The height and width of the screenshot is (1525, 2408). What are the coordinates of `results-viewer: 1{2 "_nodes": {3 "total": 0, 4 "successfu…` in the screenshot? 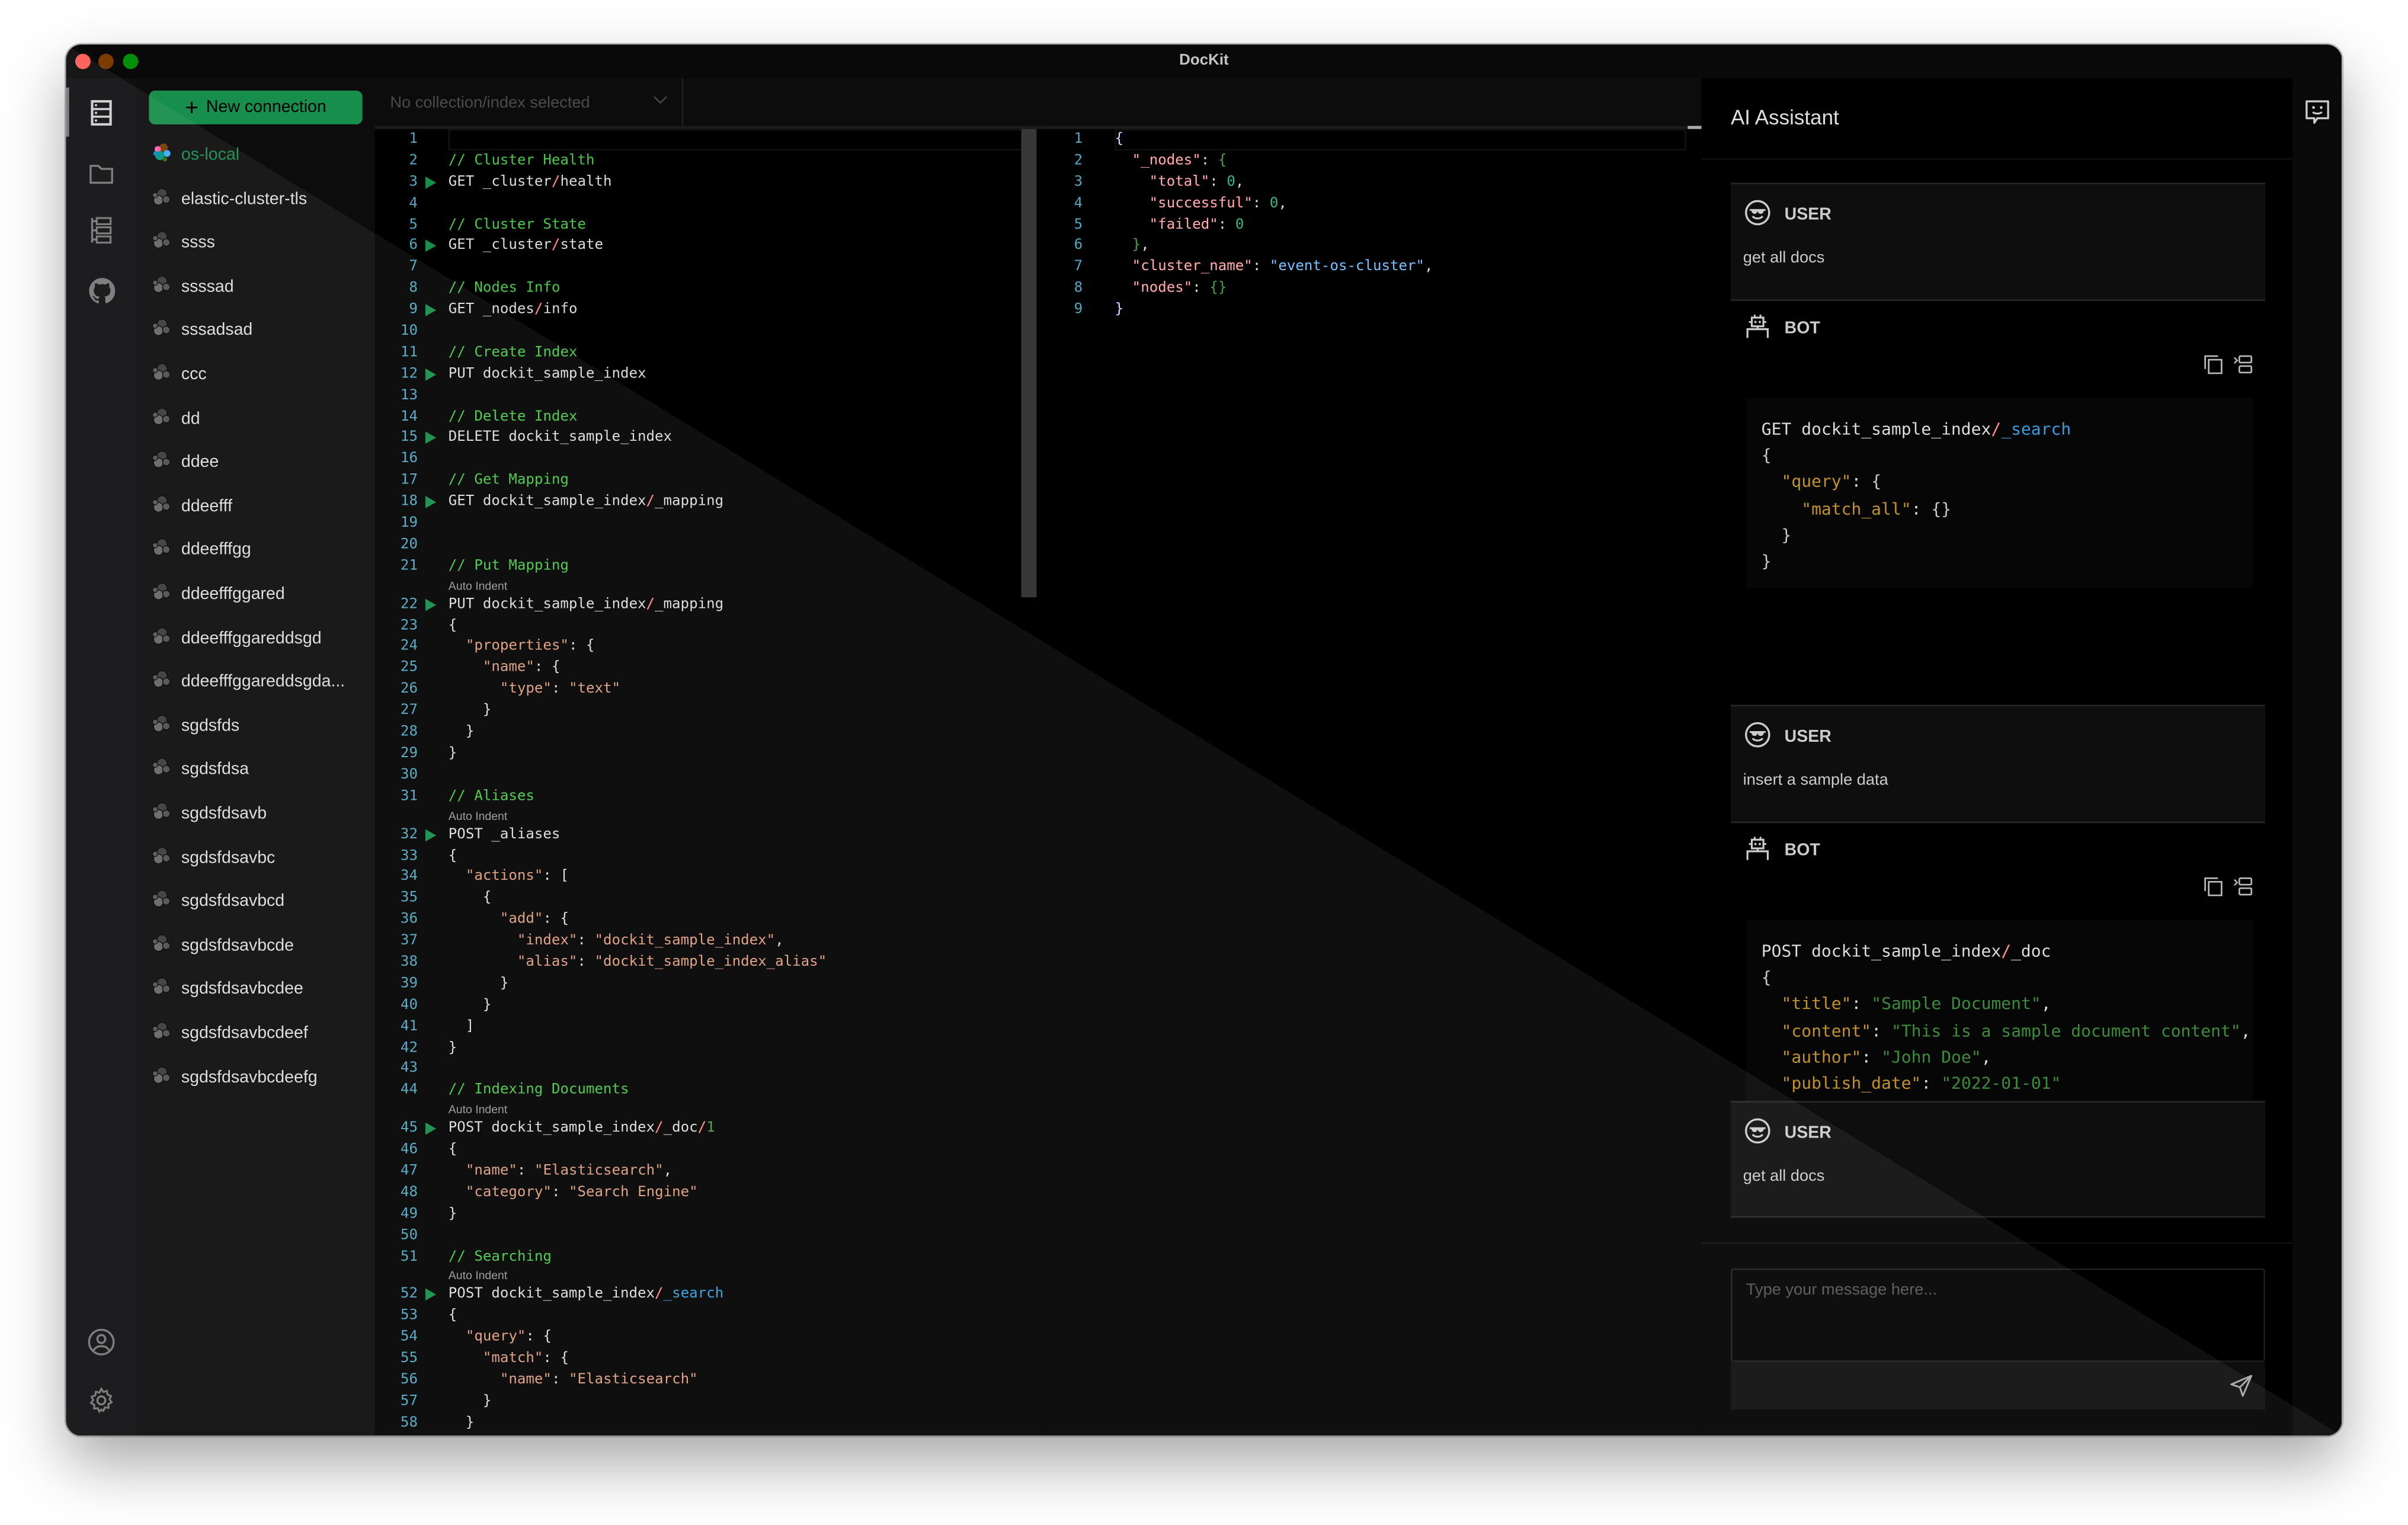 It's located at (1371, 225).